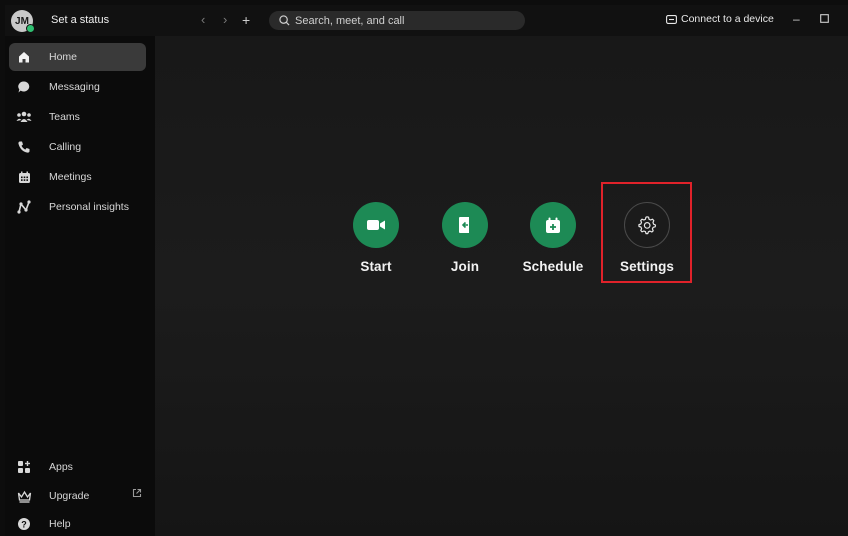  What do you see at coordinates (60, 524) in the screenshot?
I see `sidebar-item-label: Help` at bounding box center [60, 524].